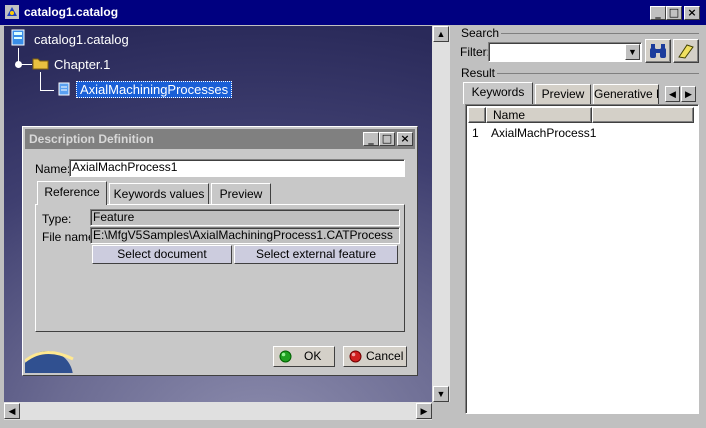  I want to click on minimize-button: _, so click(658, 13).